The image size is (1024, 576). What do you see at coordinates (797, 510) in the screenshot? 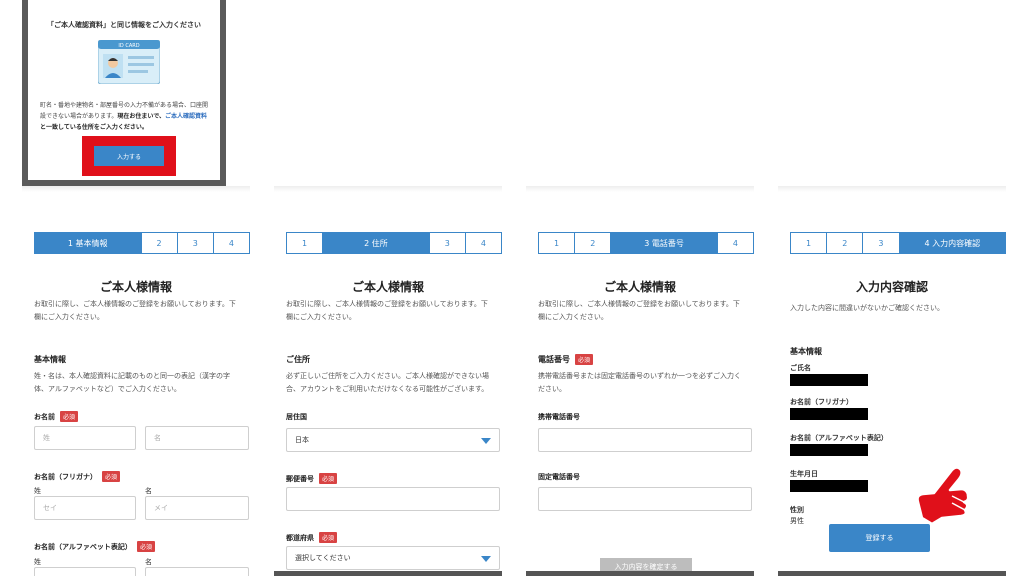
I see `gender-label: 性別` at bounding box center [797, 510].